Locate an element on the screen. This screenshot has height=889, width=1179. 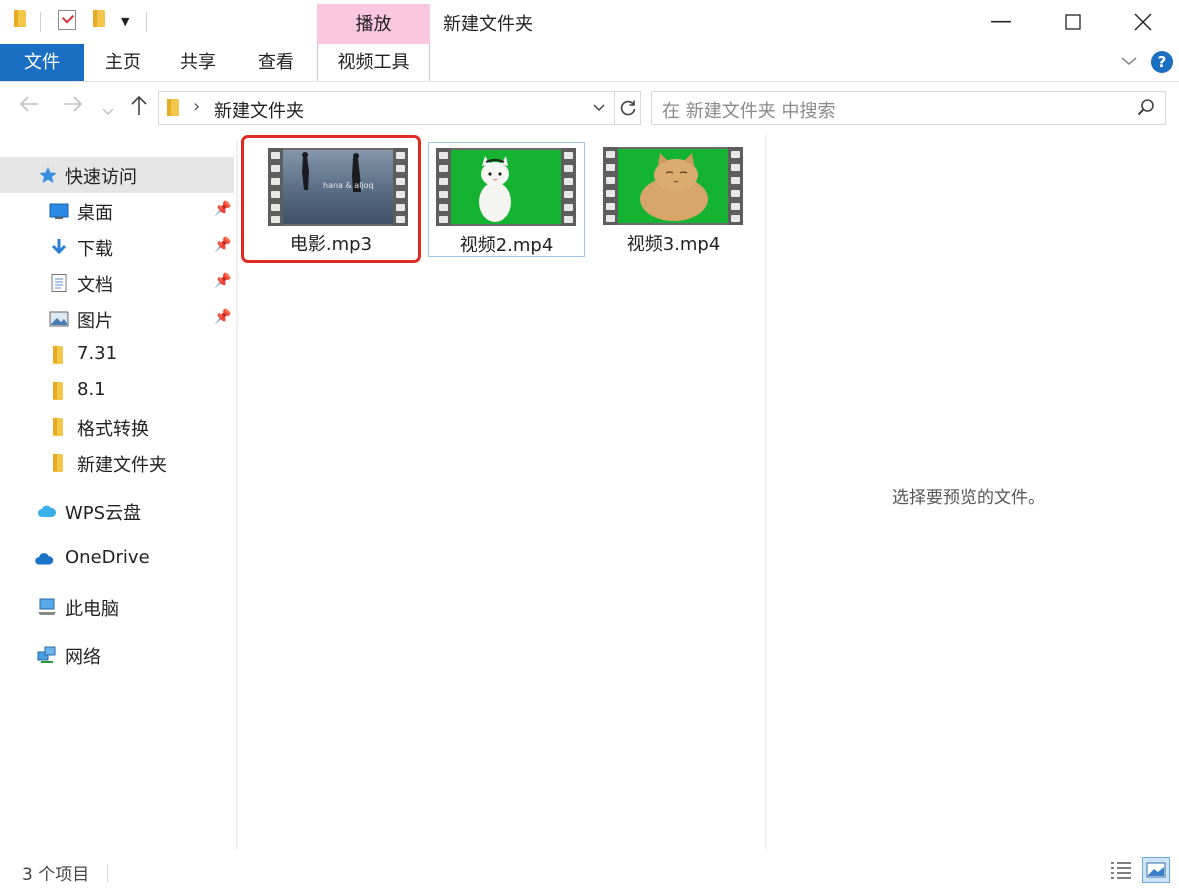
desktop-icon is located at coordinates (59, 211).